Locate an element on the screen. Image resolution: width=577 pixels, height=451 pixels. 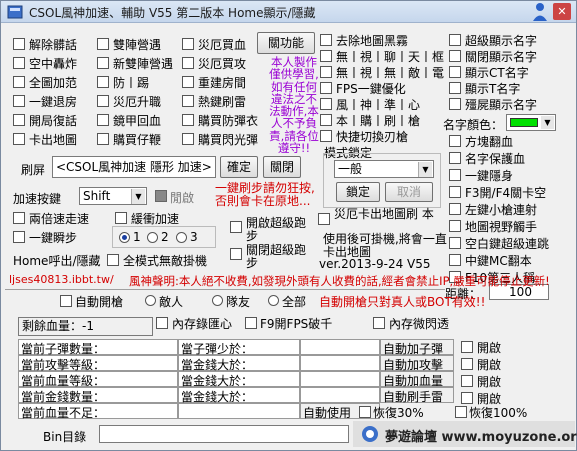
checkbox-enable-hp is located at coordinates (467, 381).